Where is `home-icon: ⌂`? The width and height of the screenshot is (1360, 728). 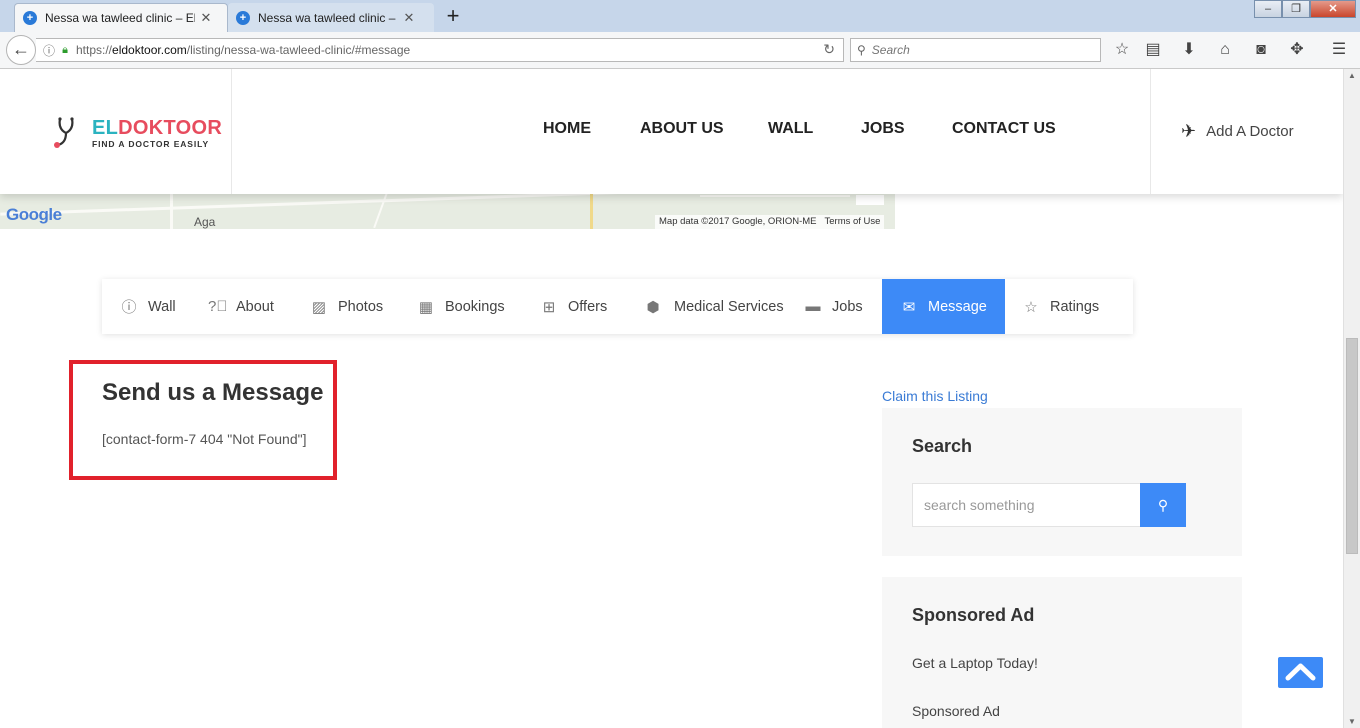 home-icon: ⌂ is located at coordinates (1225, 50).